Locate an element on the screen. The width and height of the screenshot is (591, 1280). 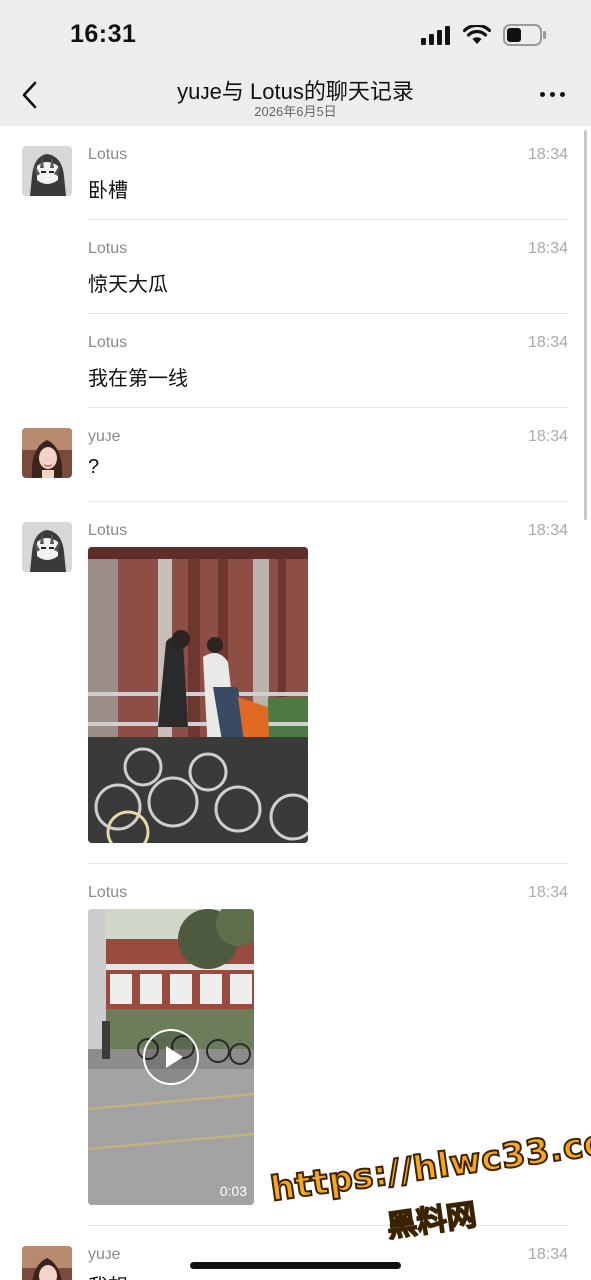
status-bar: 16:31 is located at coordinates (295, 33).